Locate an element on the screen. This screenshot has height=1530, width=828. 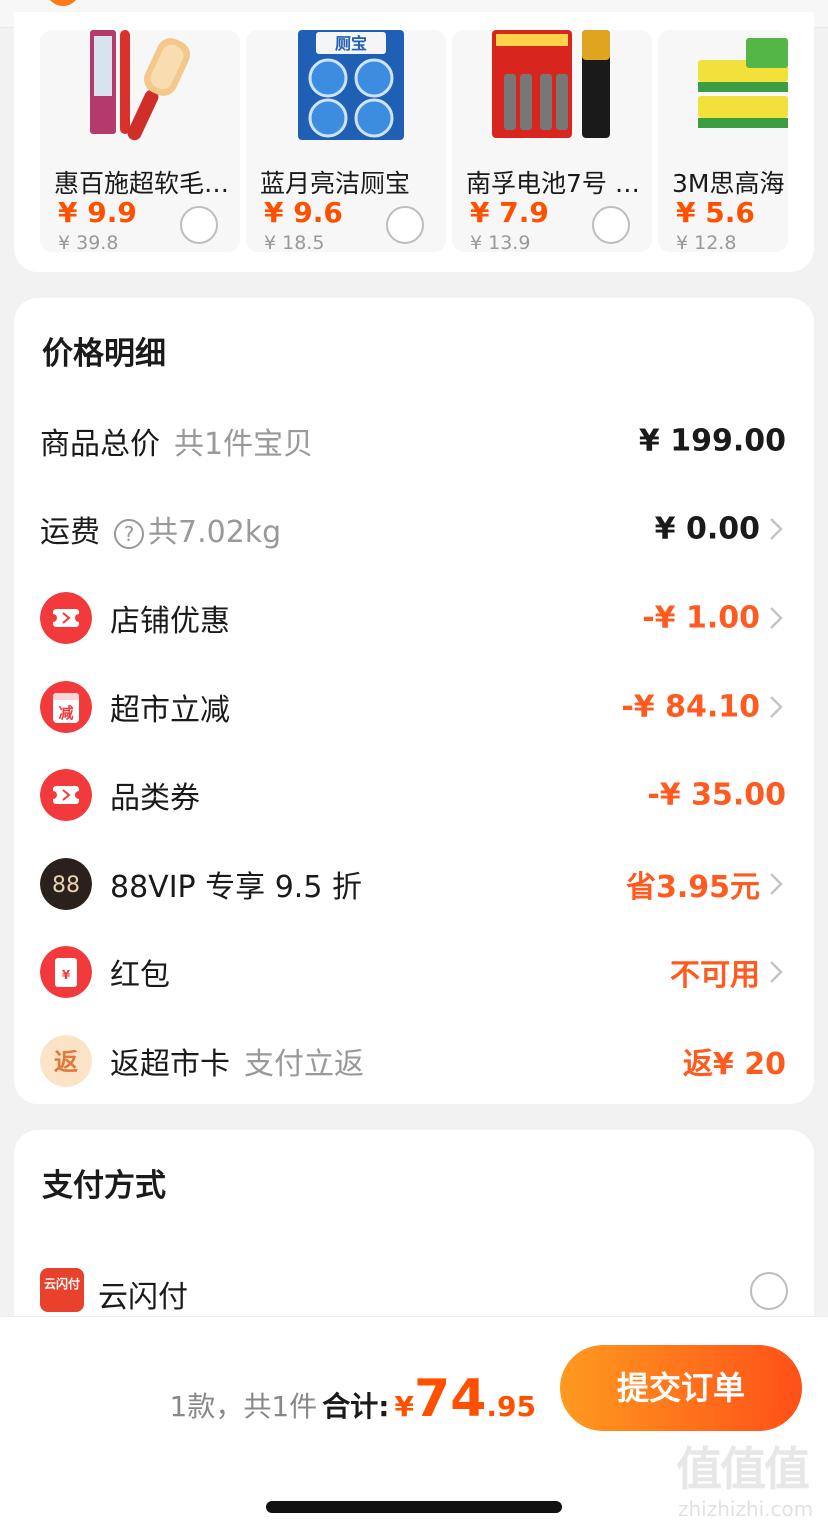
vip-icon-glyph: 88 is located at coordinates (66, 885).